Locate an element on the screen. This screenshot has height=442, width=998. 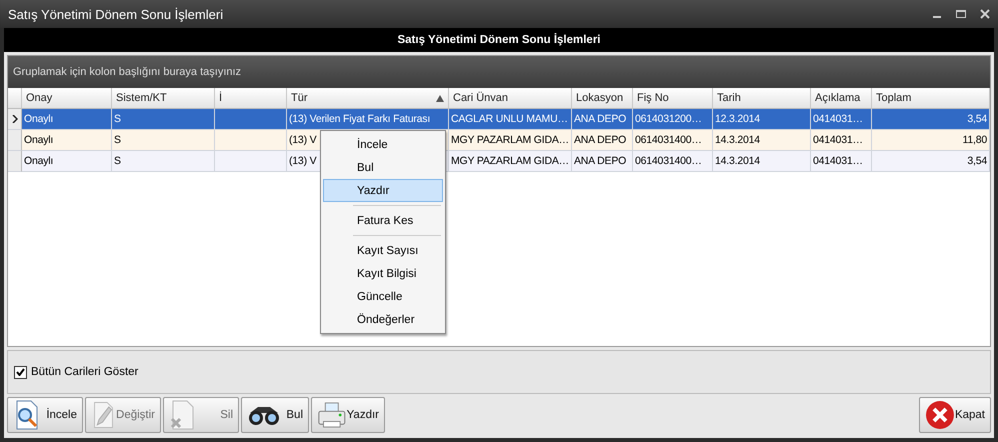
close-button: Kapat is located at coordinates (955, 415).